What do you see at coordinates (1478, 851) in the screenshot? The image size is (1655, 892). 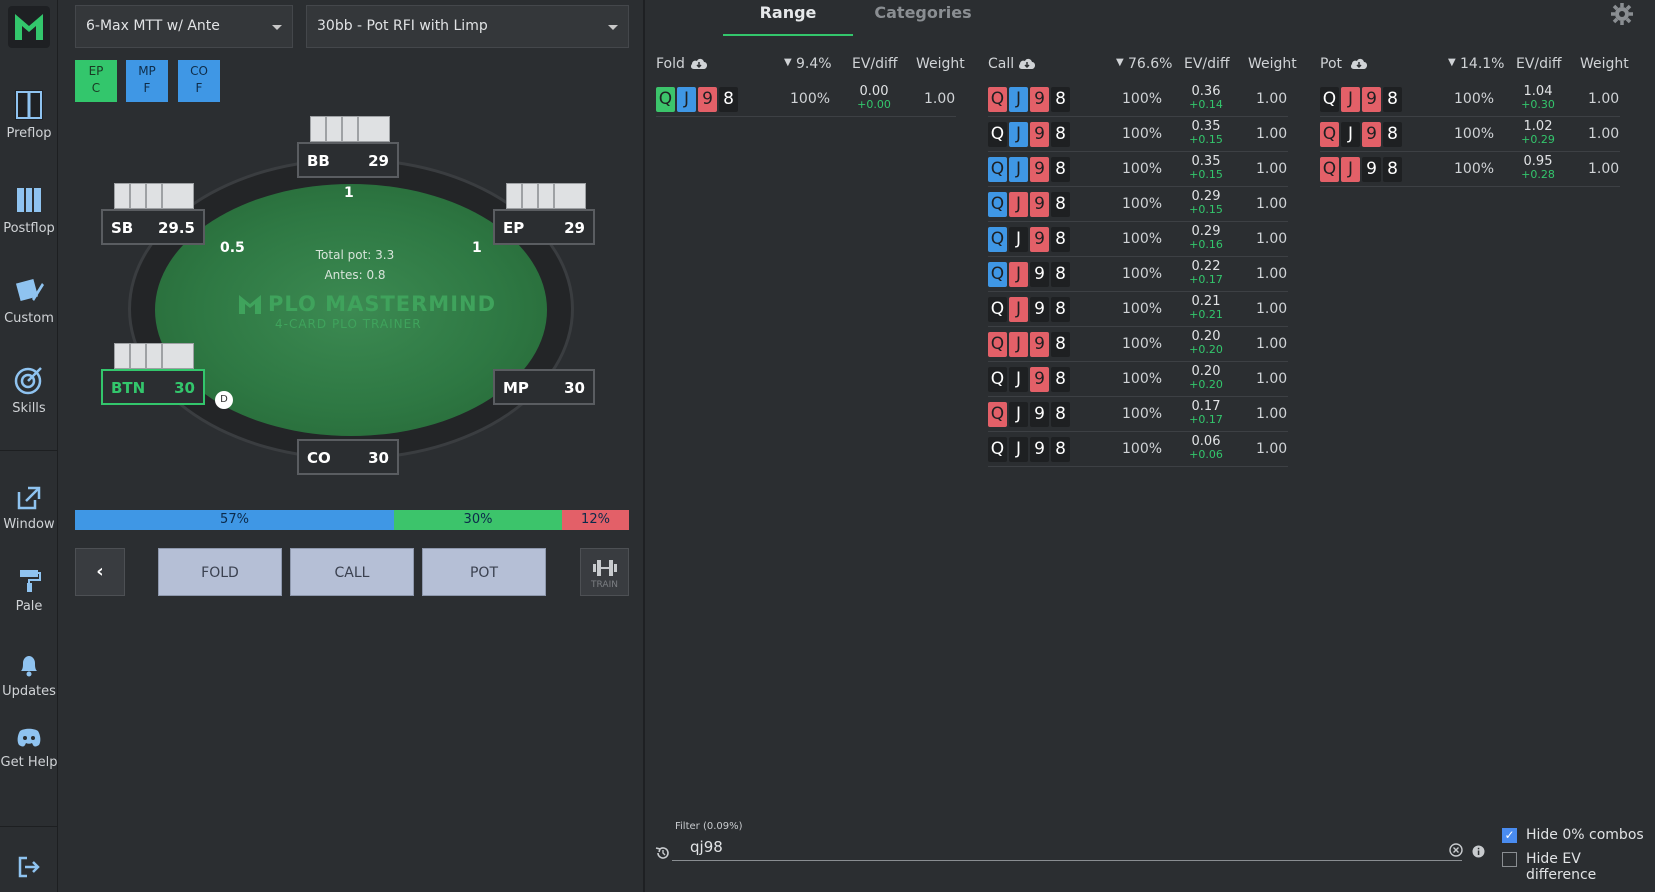 I see `info-icon` at bounding box center [1478, 851].